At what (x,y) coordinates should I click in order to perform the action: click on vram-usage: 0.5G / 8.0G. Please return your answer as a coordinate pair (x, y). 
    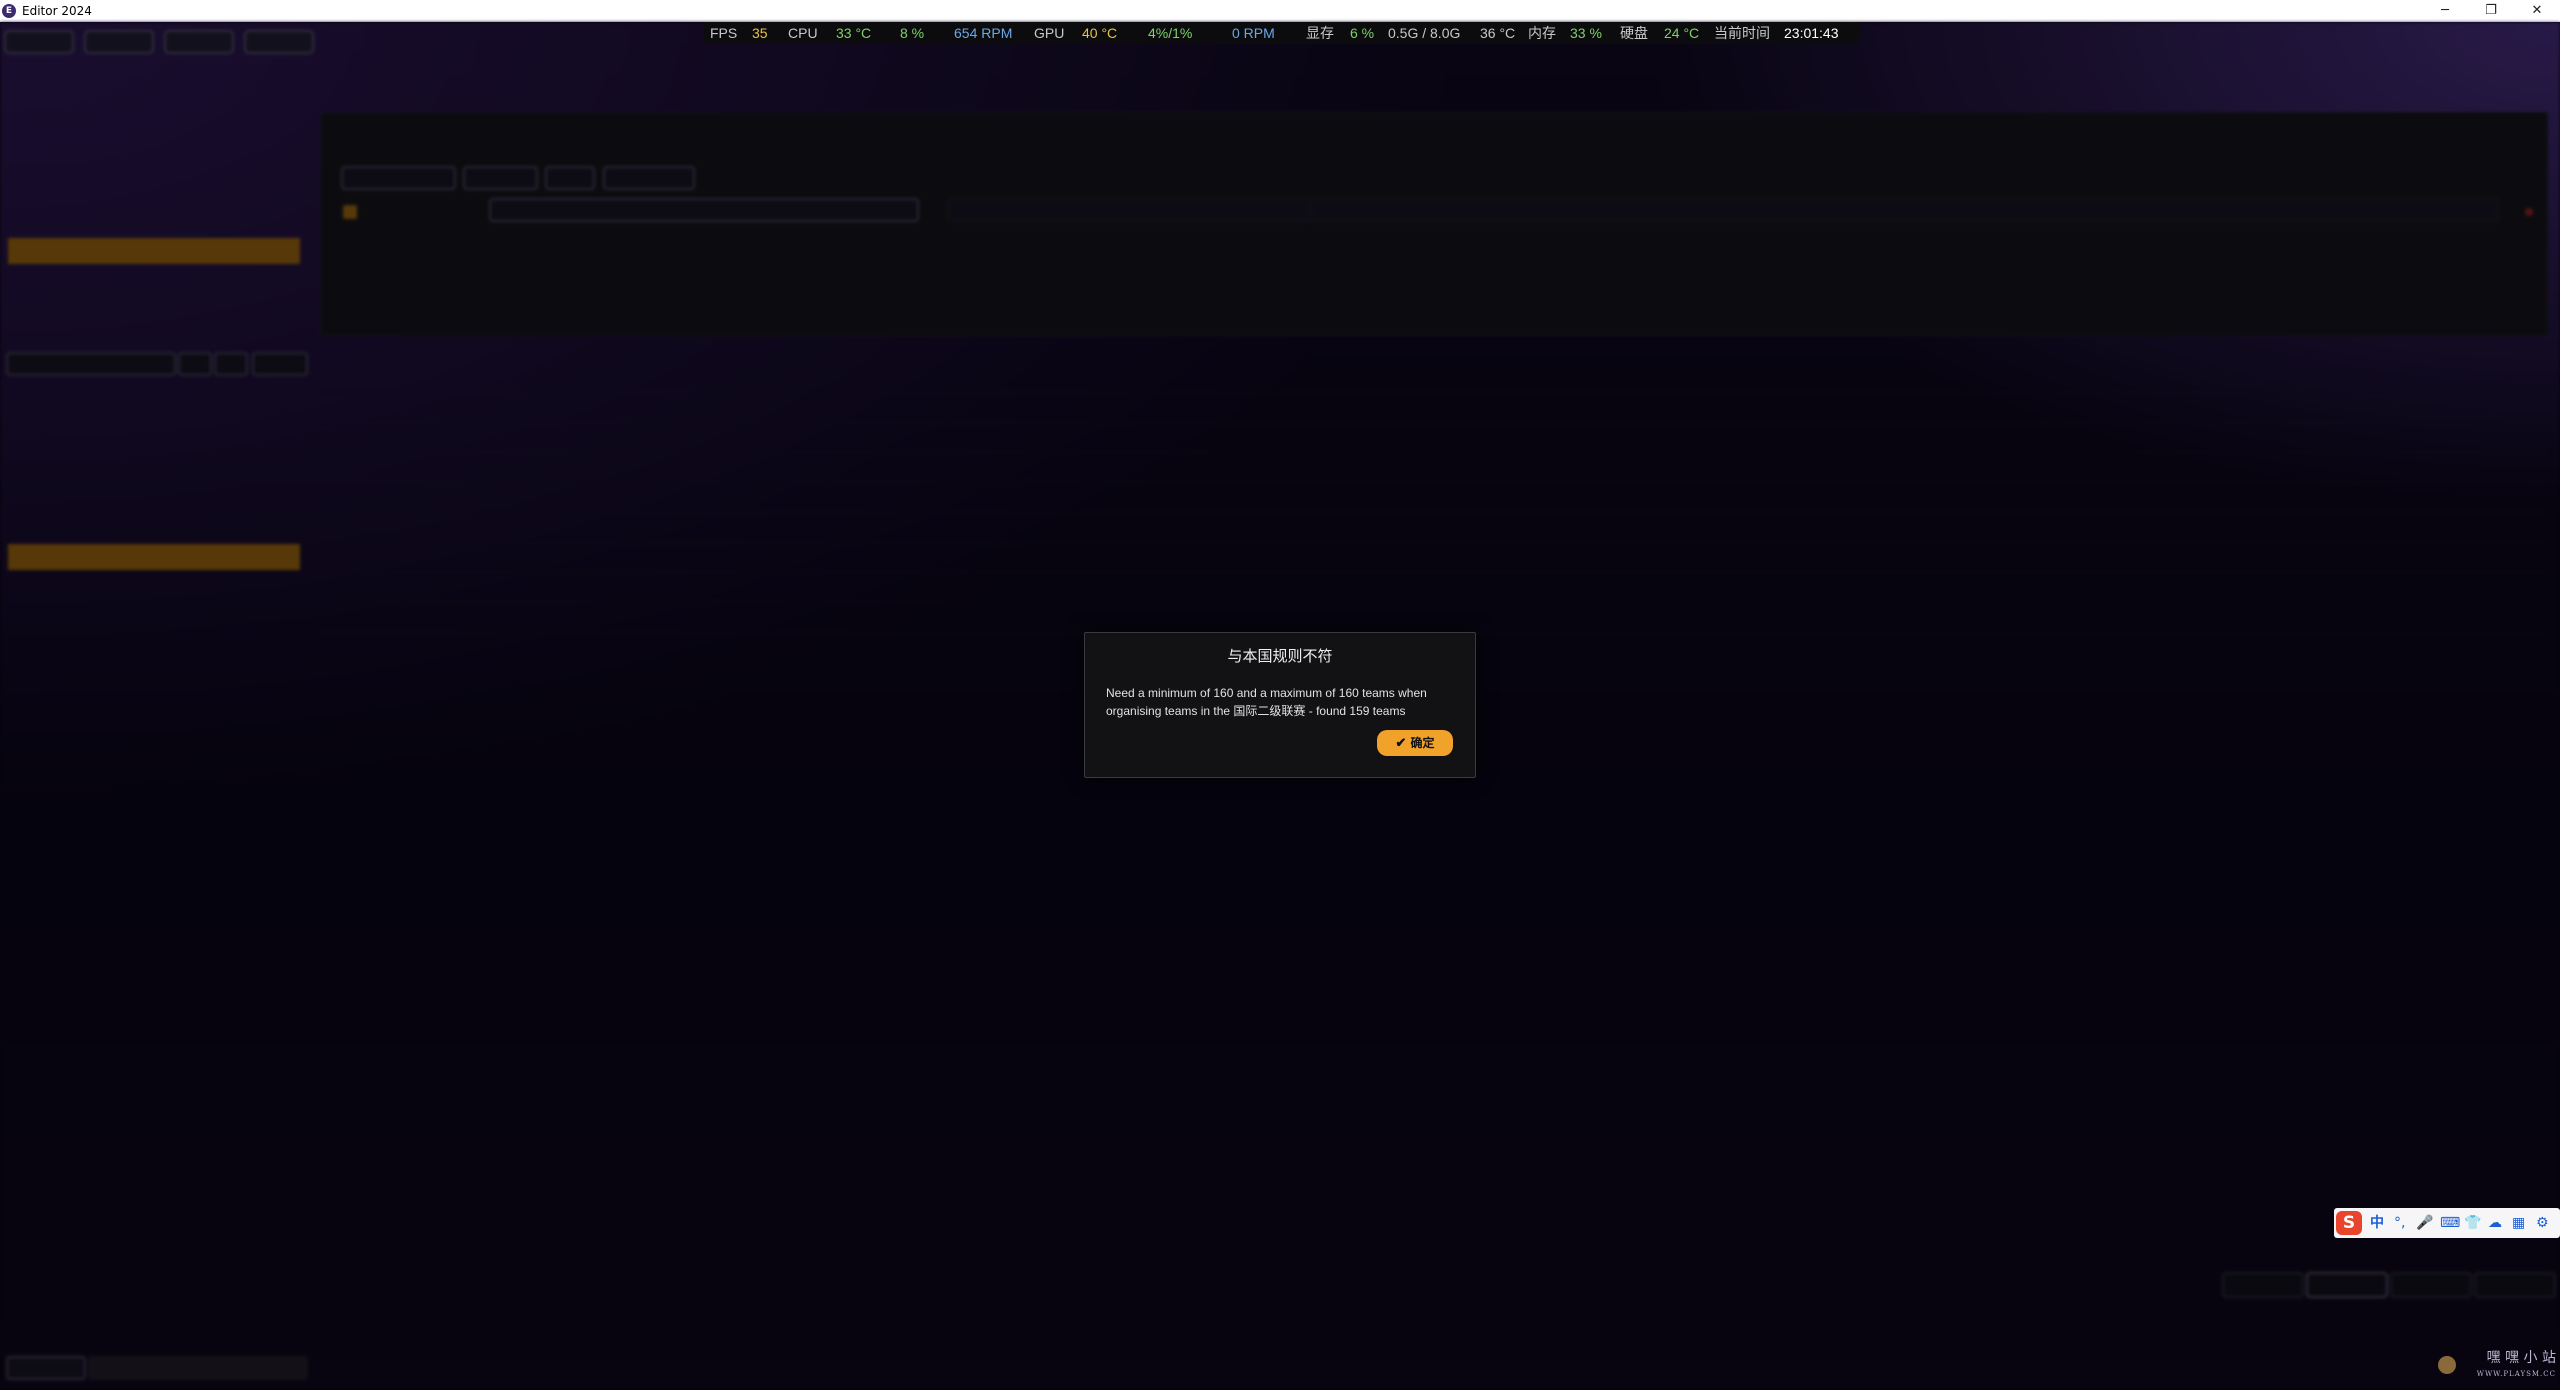
    Looking at the image, I should click on (1424, 33).